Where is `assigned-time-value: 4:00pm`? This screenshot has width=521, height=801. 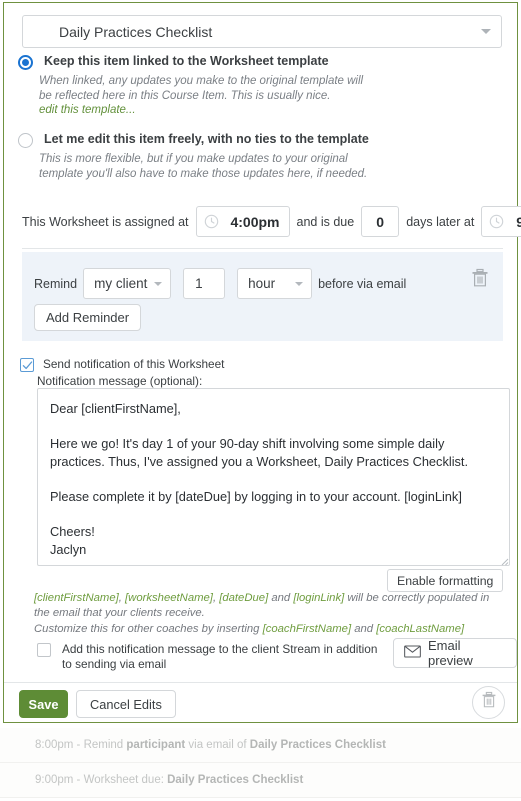 assigned-time-value: 4:00pm is located at coordinates (255, 221).